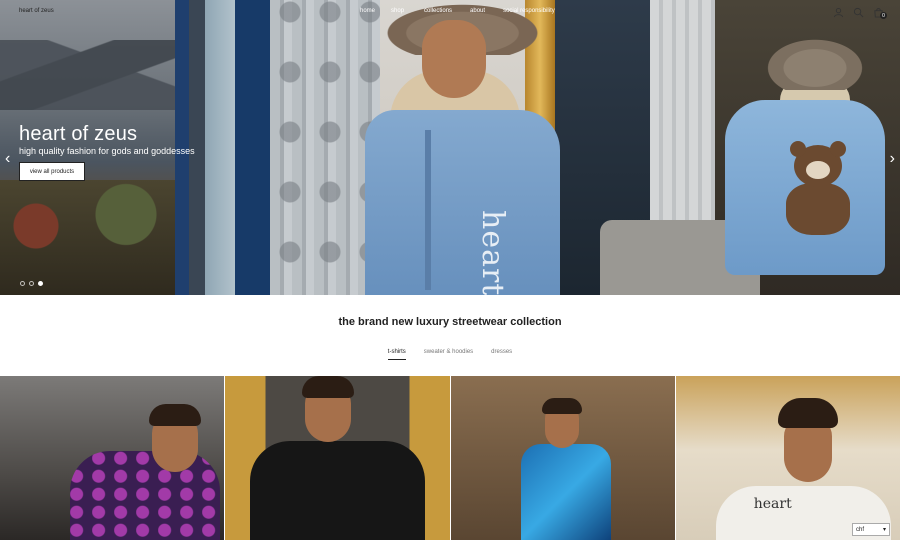 The width and height of the screenshot is (900, 540). What do you see at coordinates (492, 252) in the screenshot?
I see `jacket-print: heart` at bounding box center [492, 252].